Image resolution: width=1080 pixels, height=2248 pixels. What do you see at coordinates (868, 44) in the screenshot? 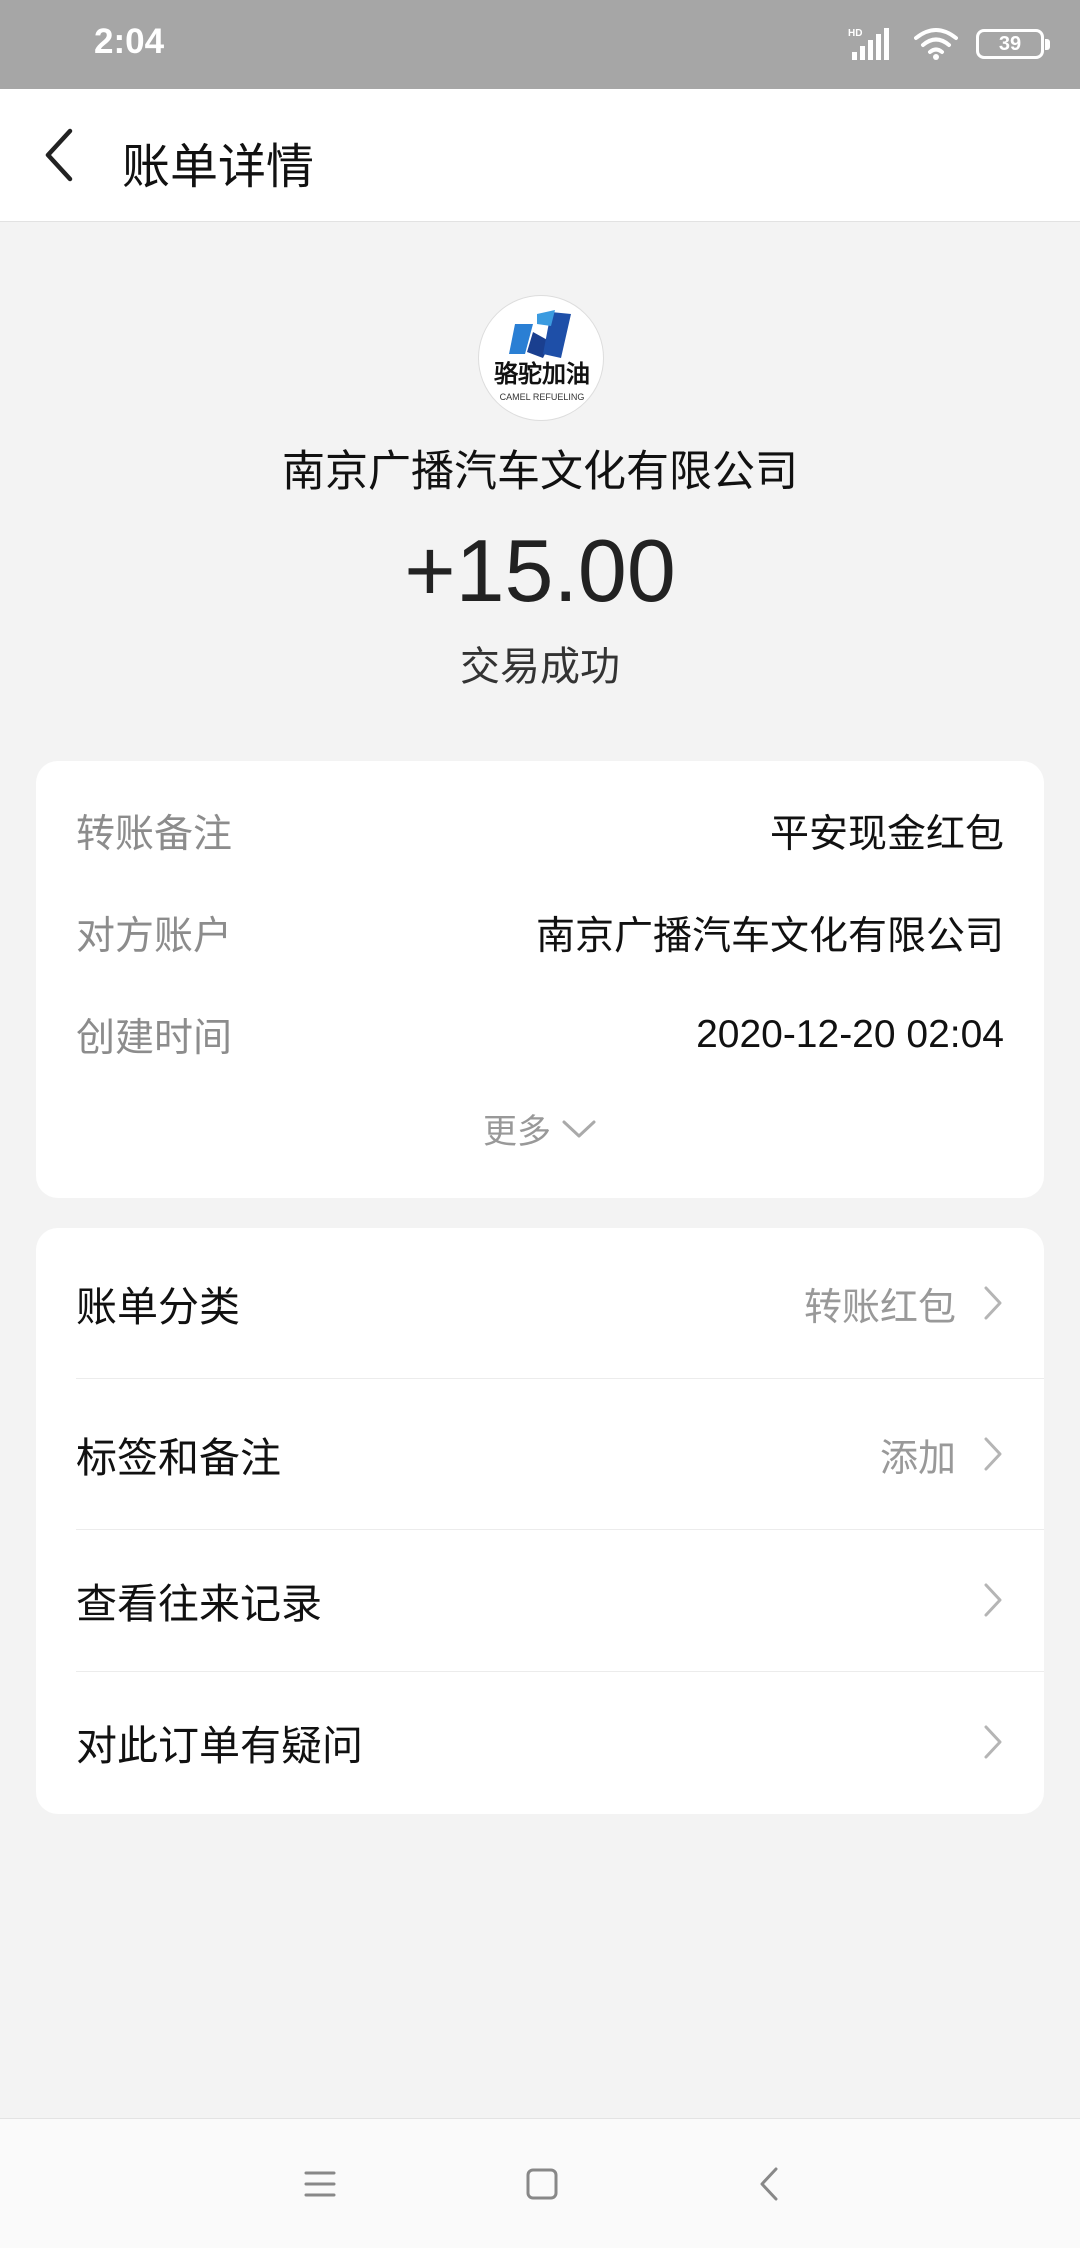
I see `signal-icon: HD` at bounding box center [868, 44].